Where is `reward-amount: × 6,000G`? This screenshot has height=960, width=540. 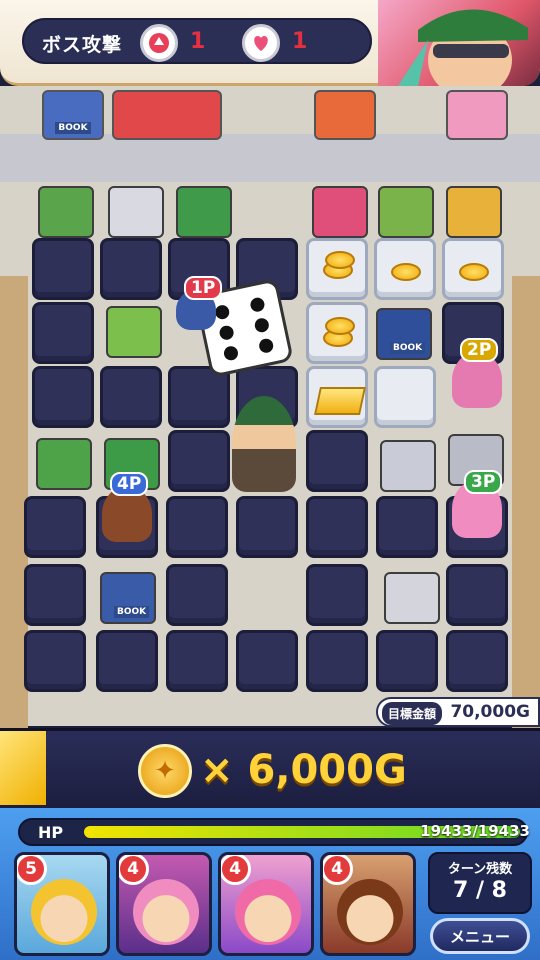 reward-amount: × 6,000G is located at coordinates (303, 770).